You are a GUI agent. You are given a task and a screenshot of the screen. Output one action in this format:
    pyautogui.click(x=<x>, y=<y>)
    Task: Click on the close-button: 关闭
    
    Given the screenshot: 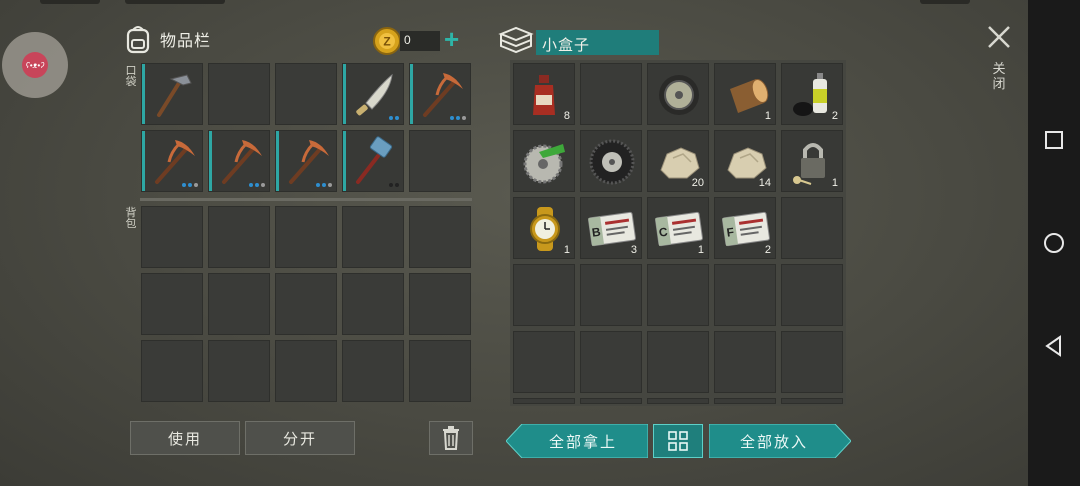 What is the action you would take?
    pyautogui.click(x=999, y=62)
    